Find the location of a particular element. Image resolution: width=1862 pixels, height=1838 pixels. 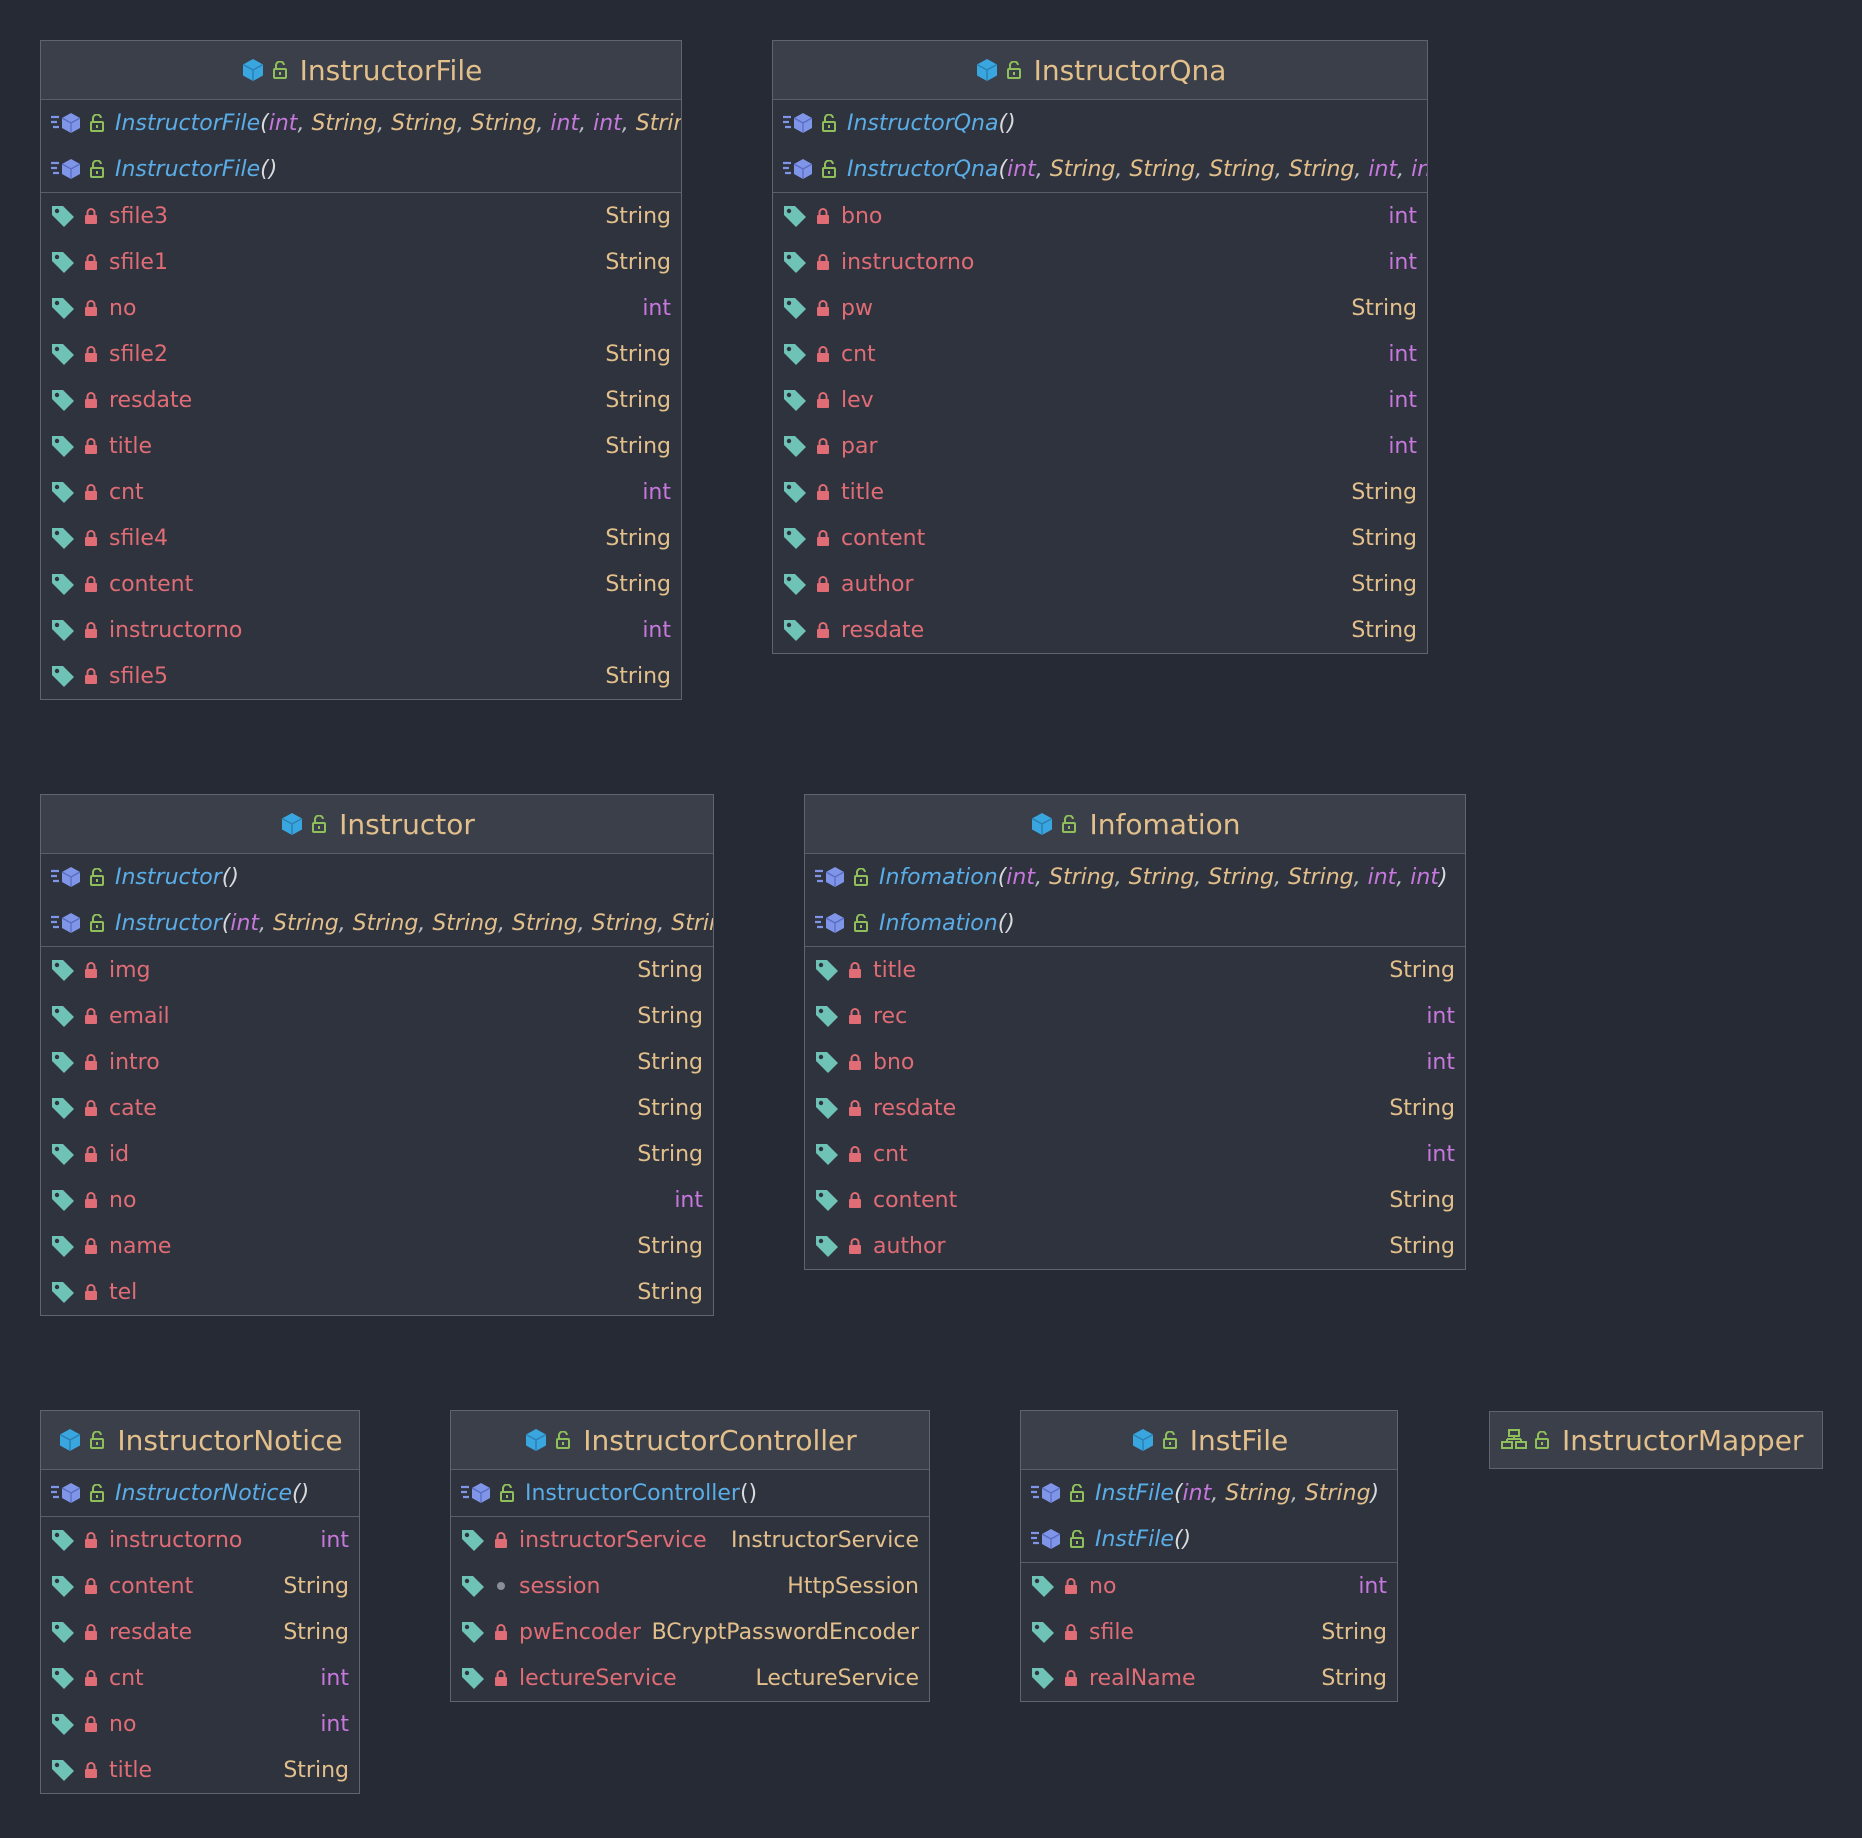

field-type: int is located at coordinates (1402, 354).